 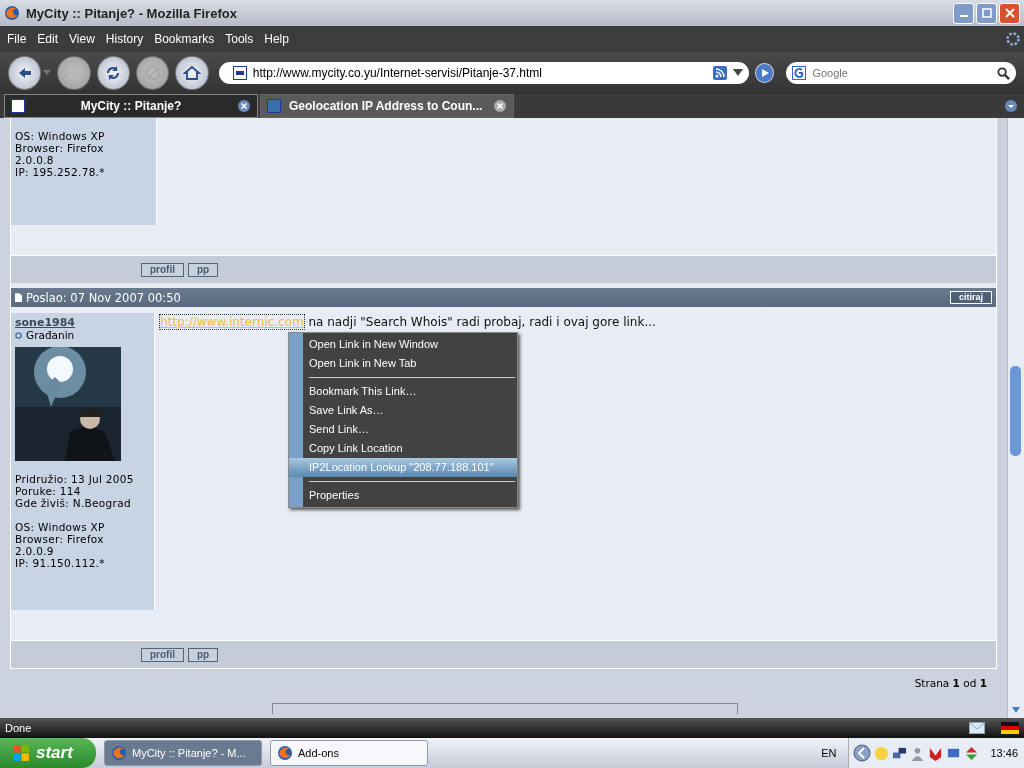 What do you see at coordinates (403, 363) in the screenshot?
I see `context-menu-item: Open Link in New Tab` at bounding box center [403, 363].